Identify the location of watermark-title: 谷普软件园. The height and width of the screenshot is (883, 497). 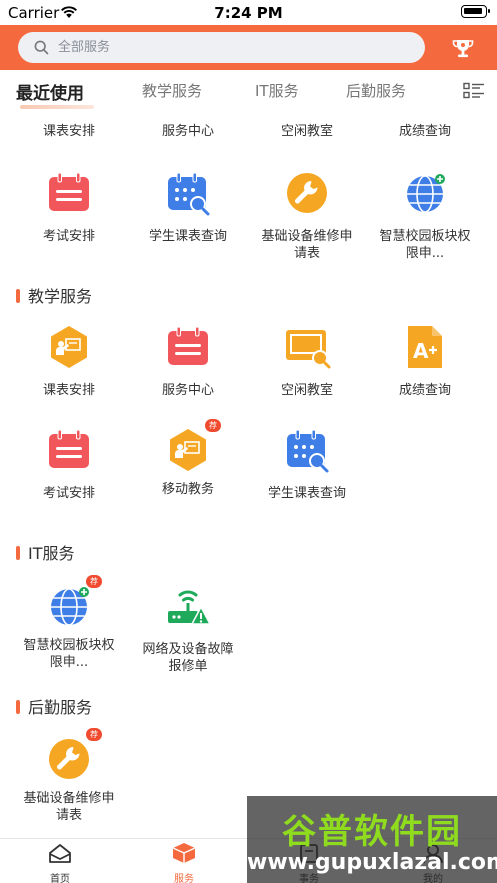
(372, 832).